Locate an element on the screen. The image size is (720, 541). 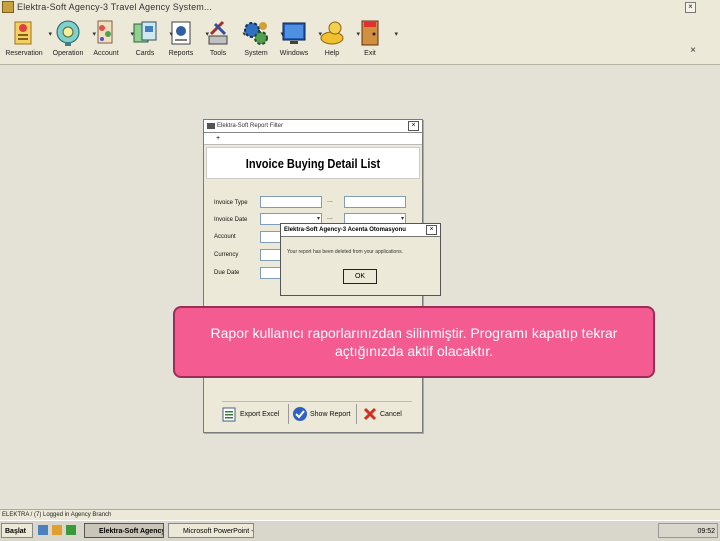
toolbar-operation-button: Operation ▾ is located at coordinates (72, 39).